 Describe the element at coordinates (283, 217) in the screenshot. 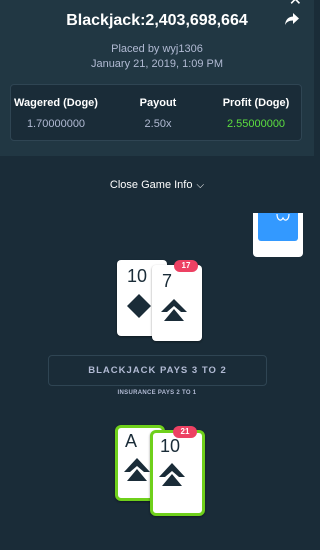

I see `deck-pattern-icon` at that location.